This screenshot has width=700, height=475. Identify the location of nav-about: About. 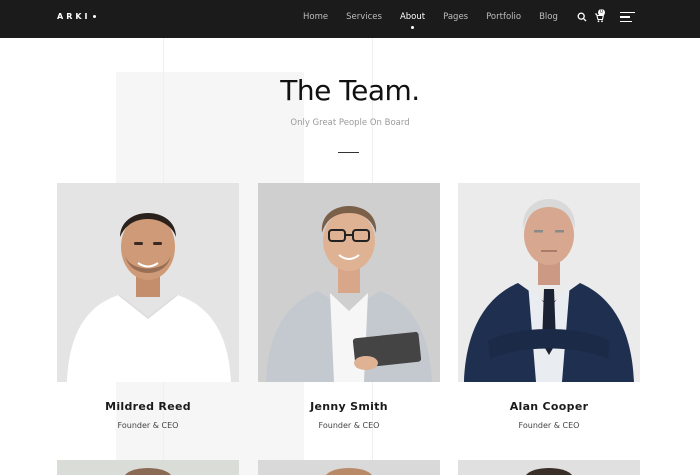
(412, 20).